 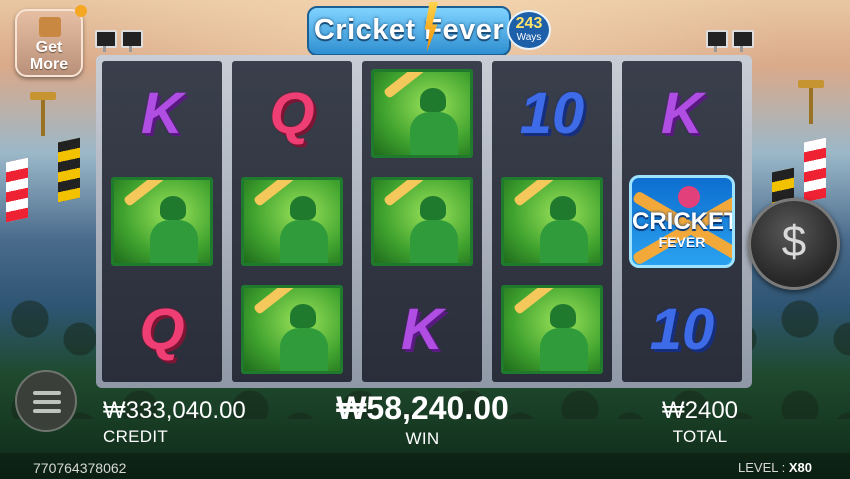 What do you see at coordinates (422, 438) in the screenshot?
I see `win-label: WIN` at bounding box center [422, 438].